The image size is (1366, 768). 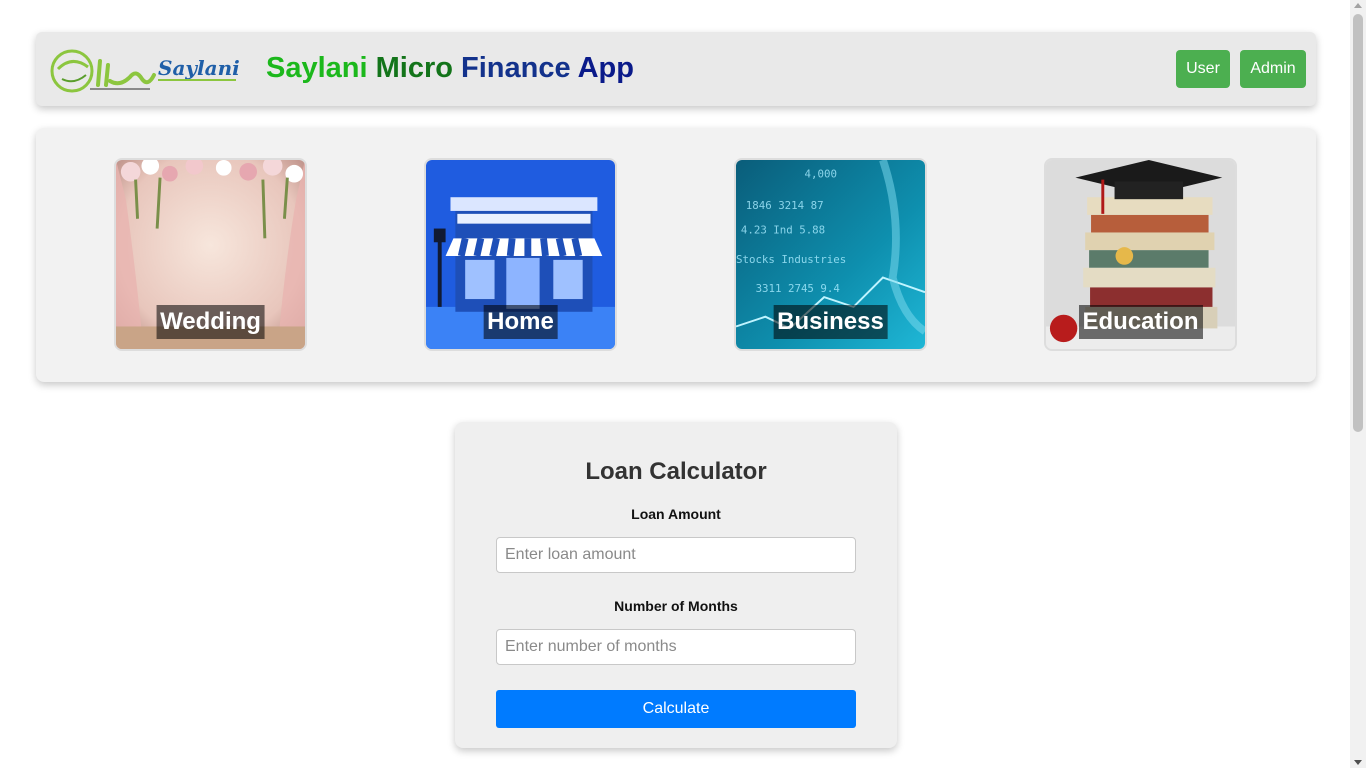 What do you see at coordinates (210, 254) in the screenshot?
I see `category-card-wedding: Wedding` at bounding box center [210, 254].